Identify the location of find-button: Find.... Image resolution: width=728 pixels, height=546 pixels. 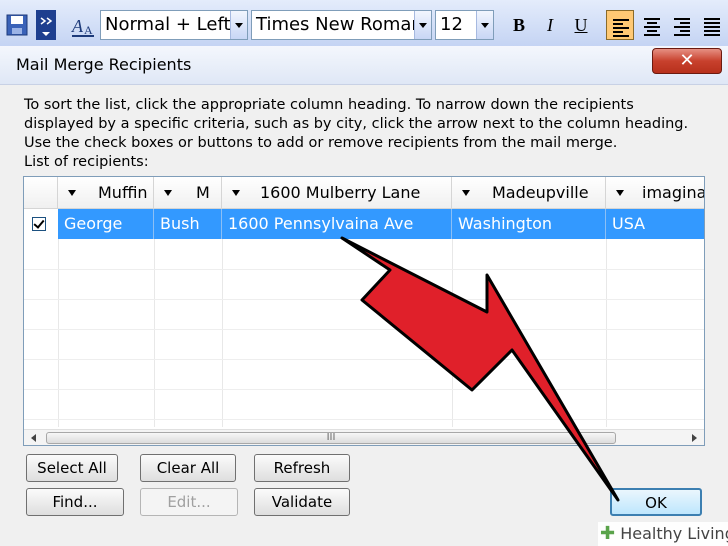
(75, 502).